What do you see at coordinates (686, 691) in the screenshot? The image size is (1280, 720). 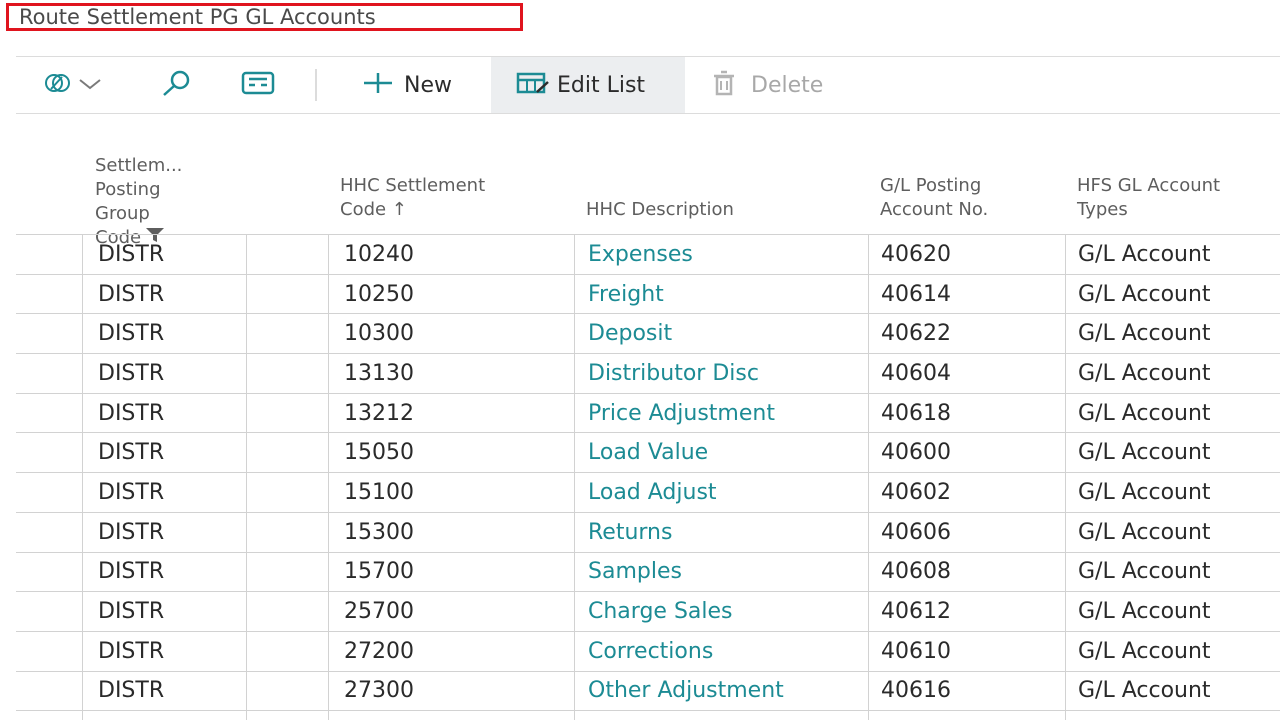 I see `cell-description-link: Other Adjustment` at bounding box center [686, 691].